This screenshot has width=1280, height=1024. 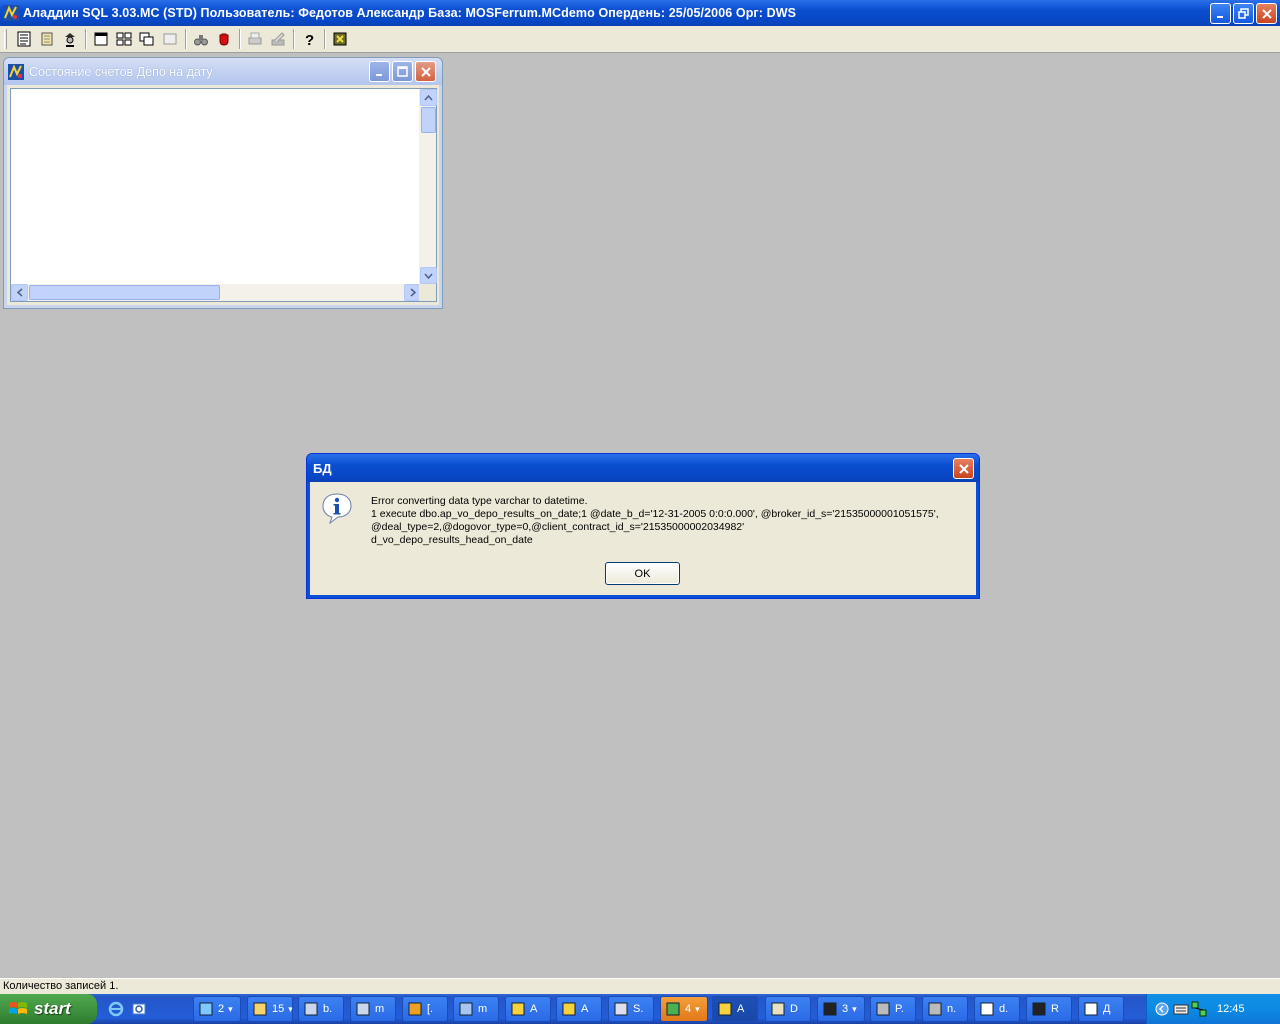 I want to click on start-button: start, so click(x=48, y=1009).